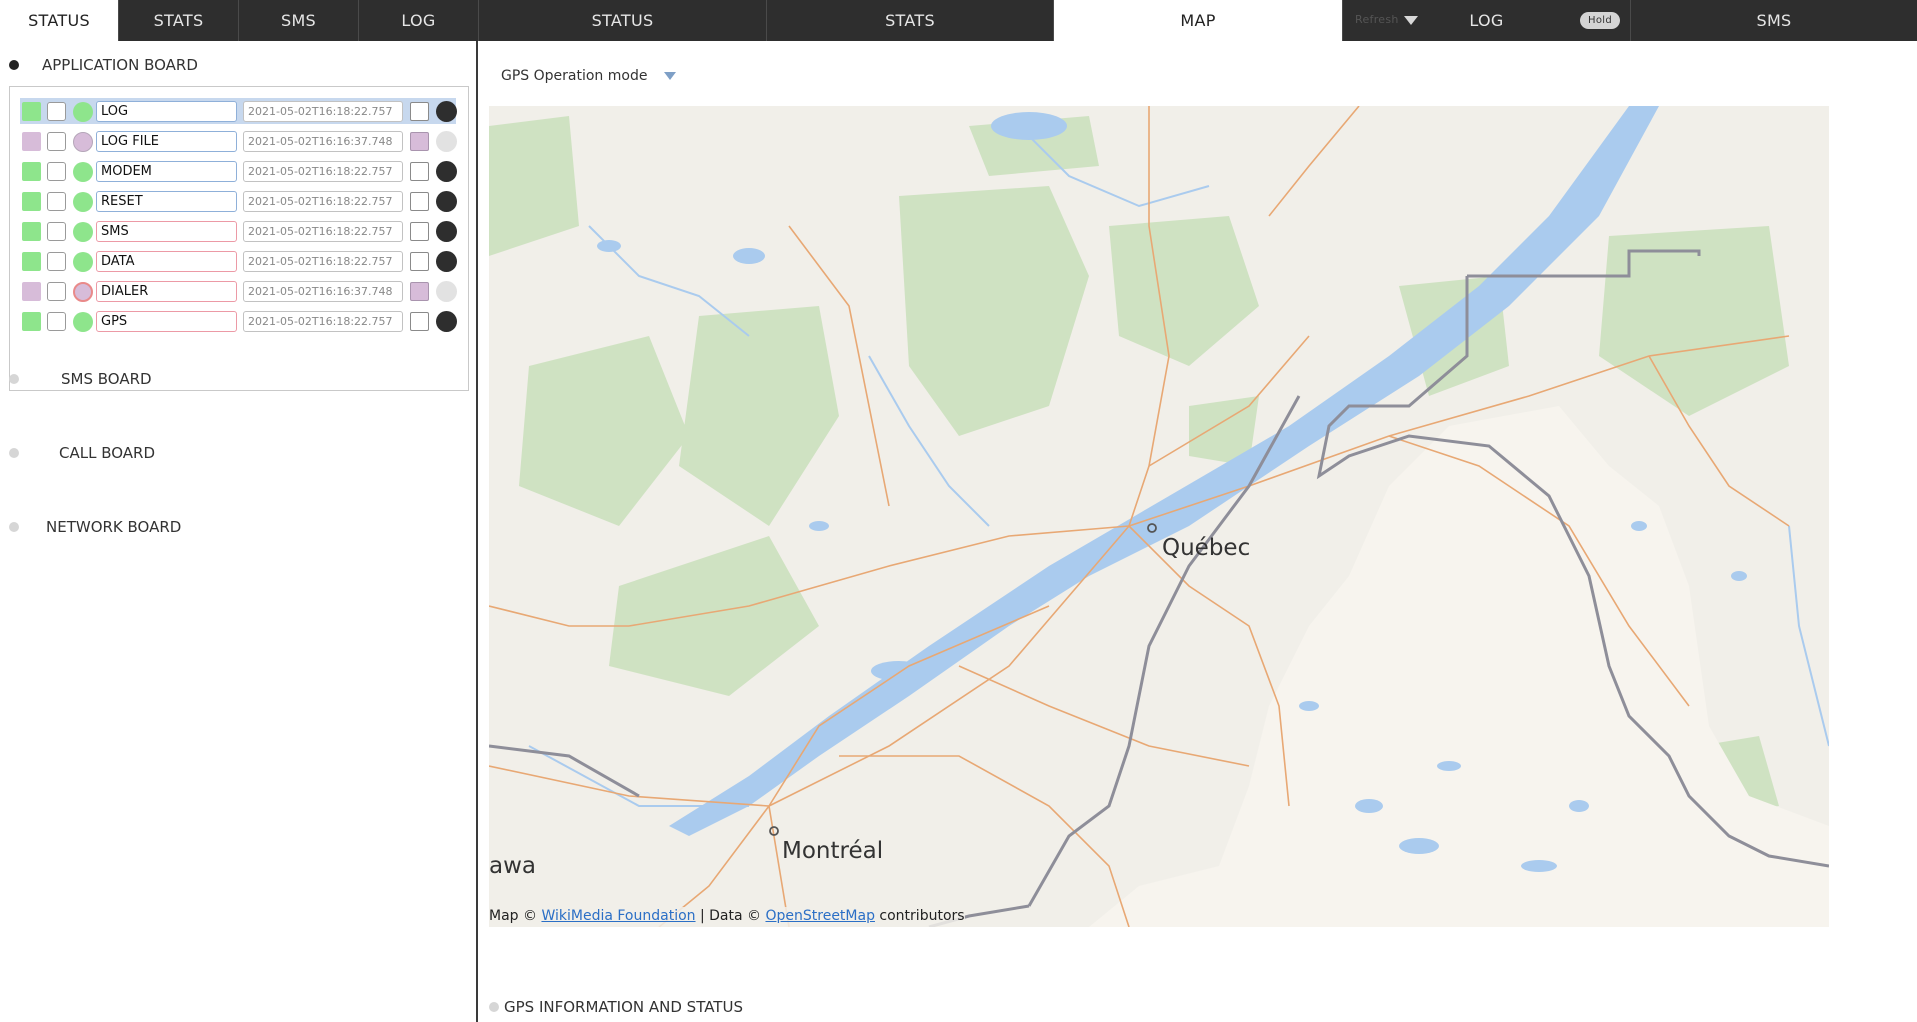 This screenshot has width=1917, height=1022. I want to click on tab-log-left: LOG, so click(419, 20).